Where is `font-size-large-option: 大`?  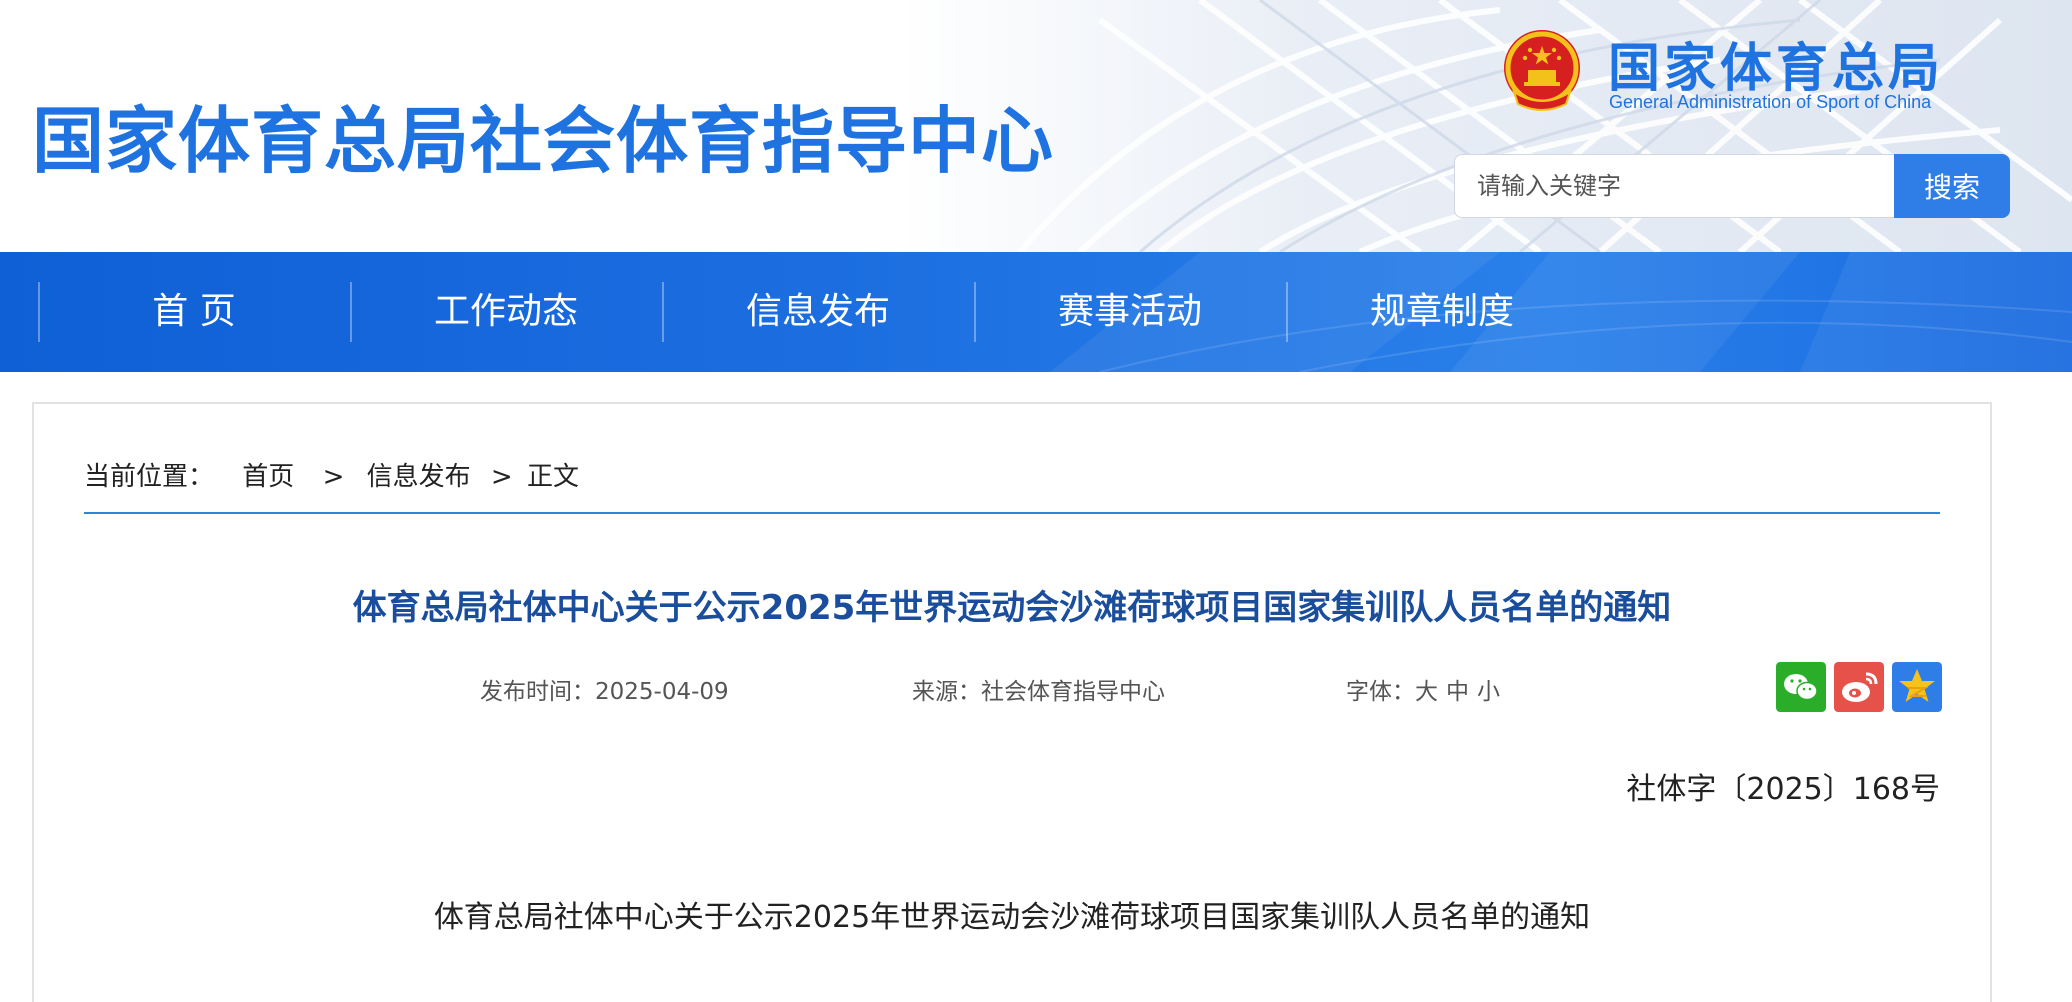
font-size-large-option: 大 is located at coordinates (1426, 692).